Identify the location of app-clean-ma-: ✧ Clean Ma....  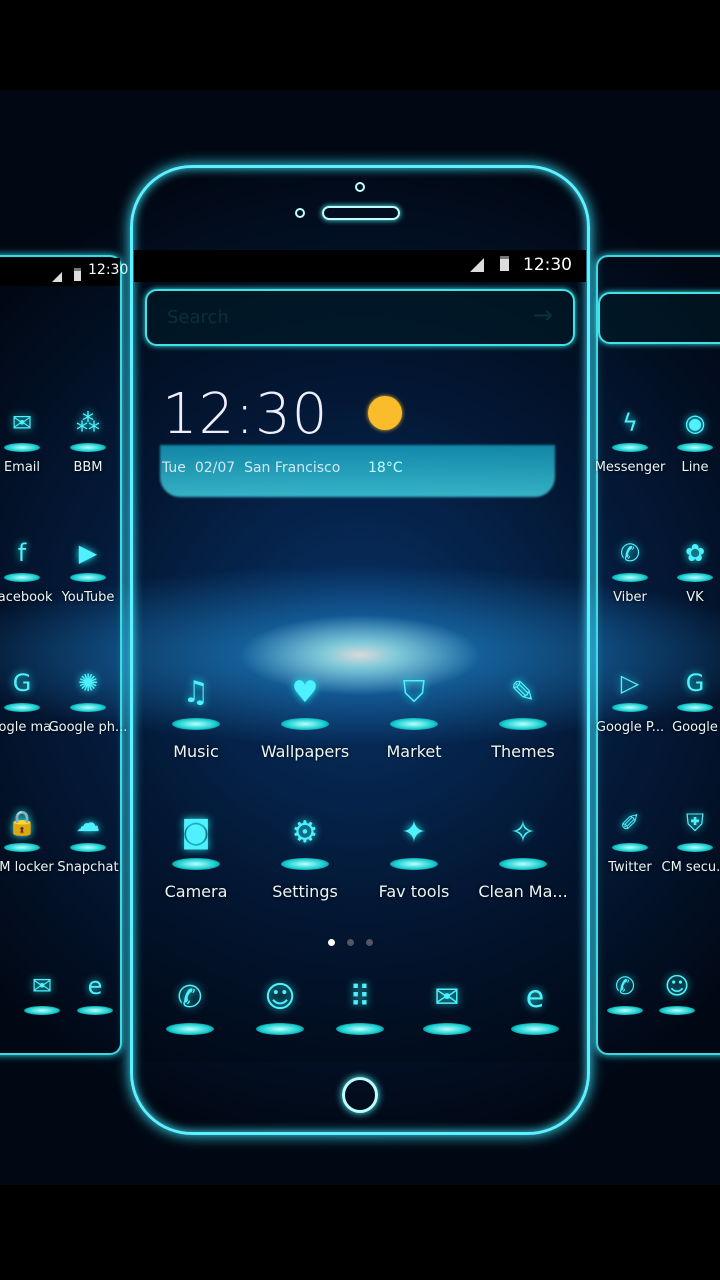
(523, 855).